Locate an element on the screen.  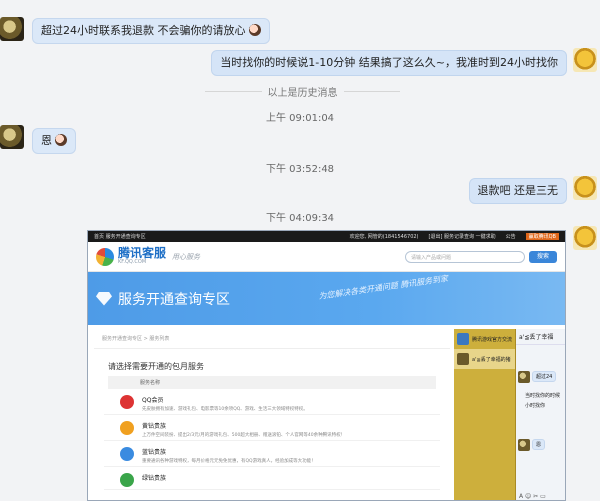
qq-penguin-icon is located at coordinates (127, 402).